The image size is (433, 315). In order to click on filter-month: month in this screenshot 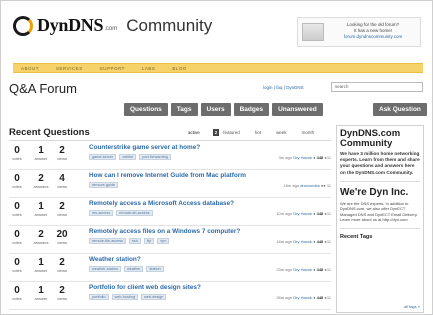, I will do `click(308, 132)`.